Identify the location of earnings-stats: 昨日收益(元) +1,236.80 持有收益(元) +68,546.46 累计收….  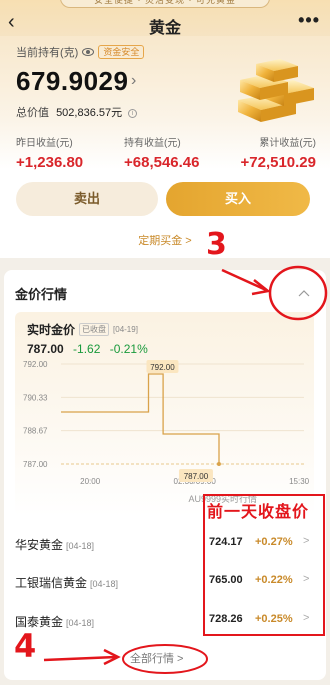
(166, 154).